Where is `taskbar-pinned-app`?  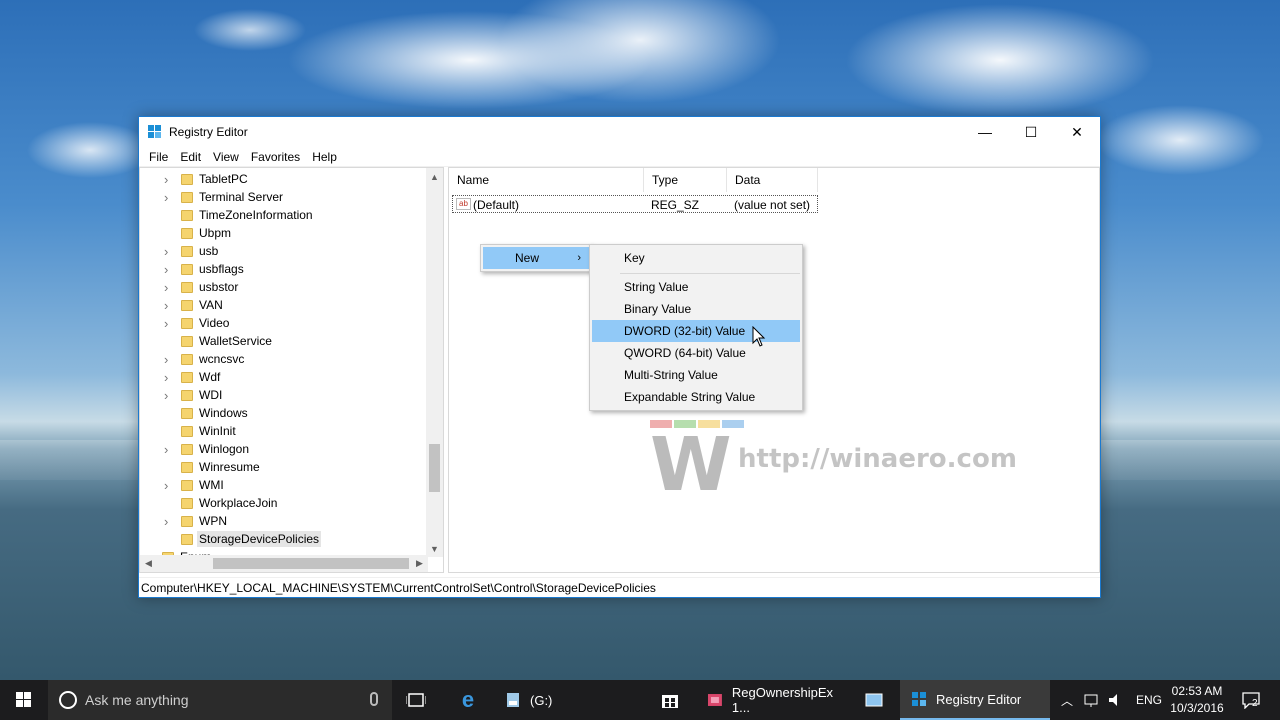 taskbar-pinned-app is located at coordinates (874, 700).